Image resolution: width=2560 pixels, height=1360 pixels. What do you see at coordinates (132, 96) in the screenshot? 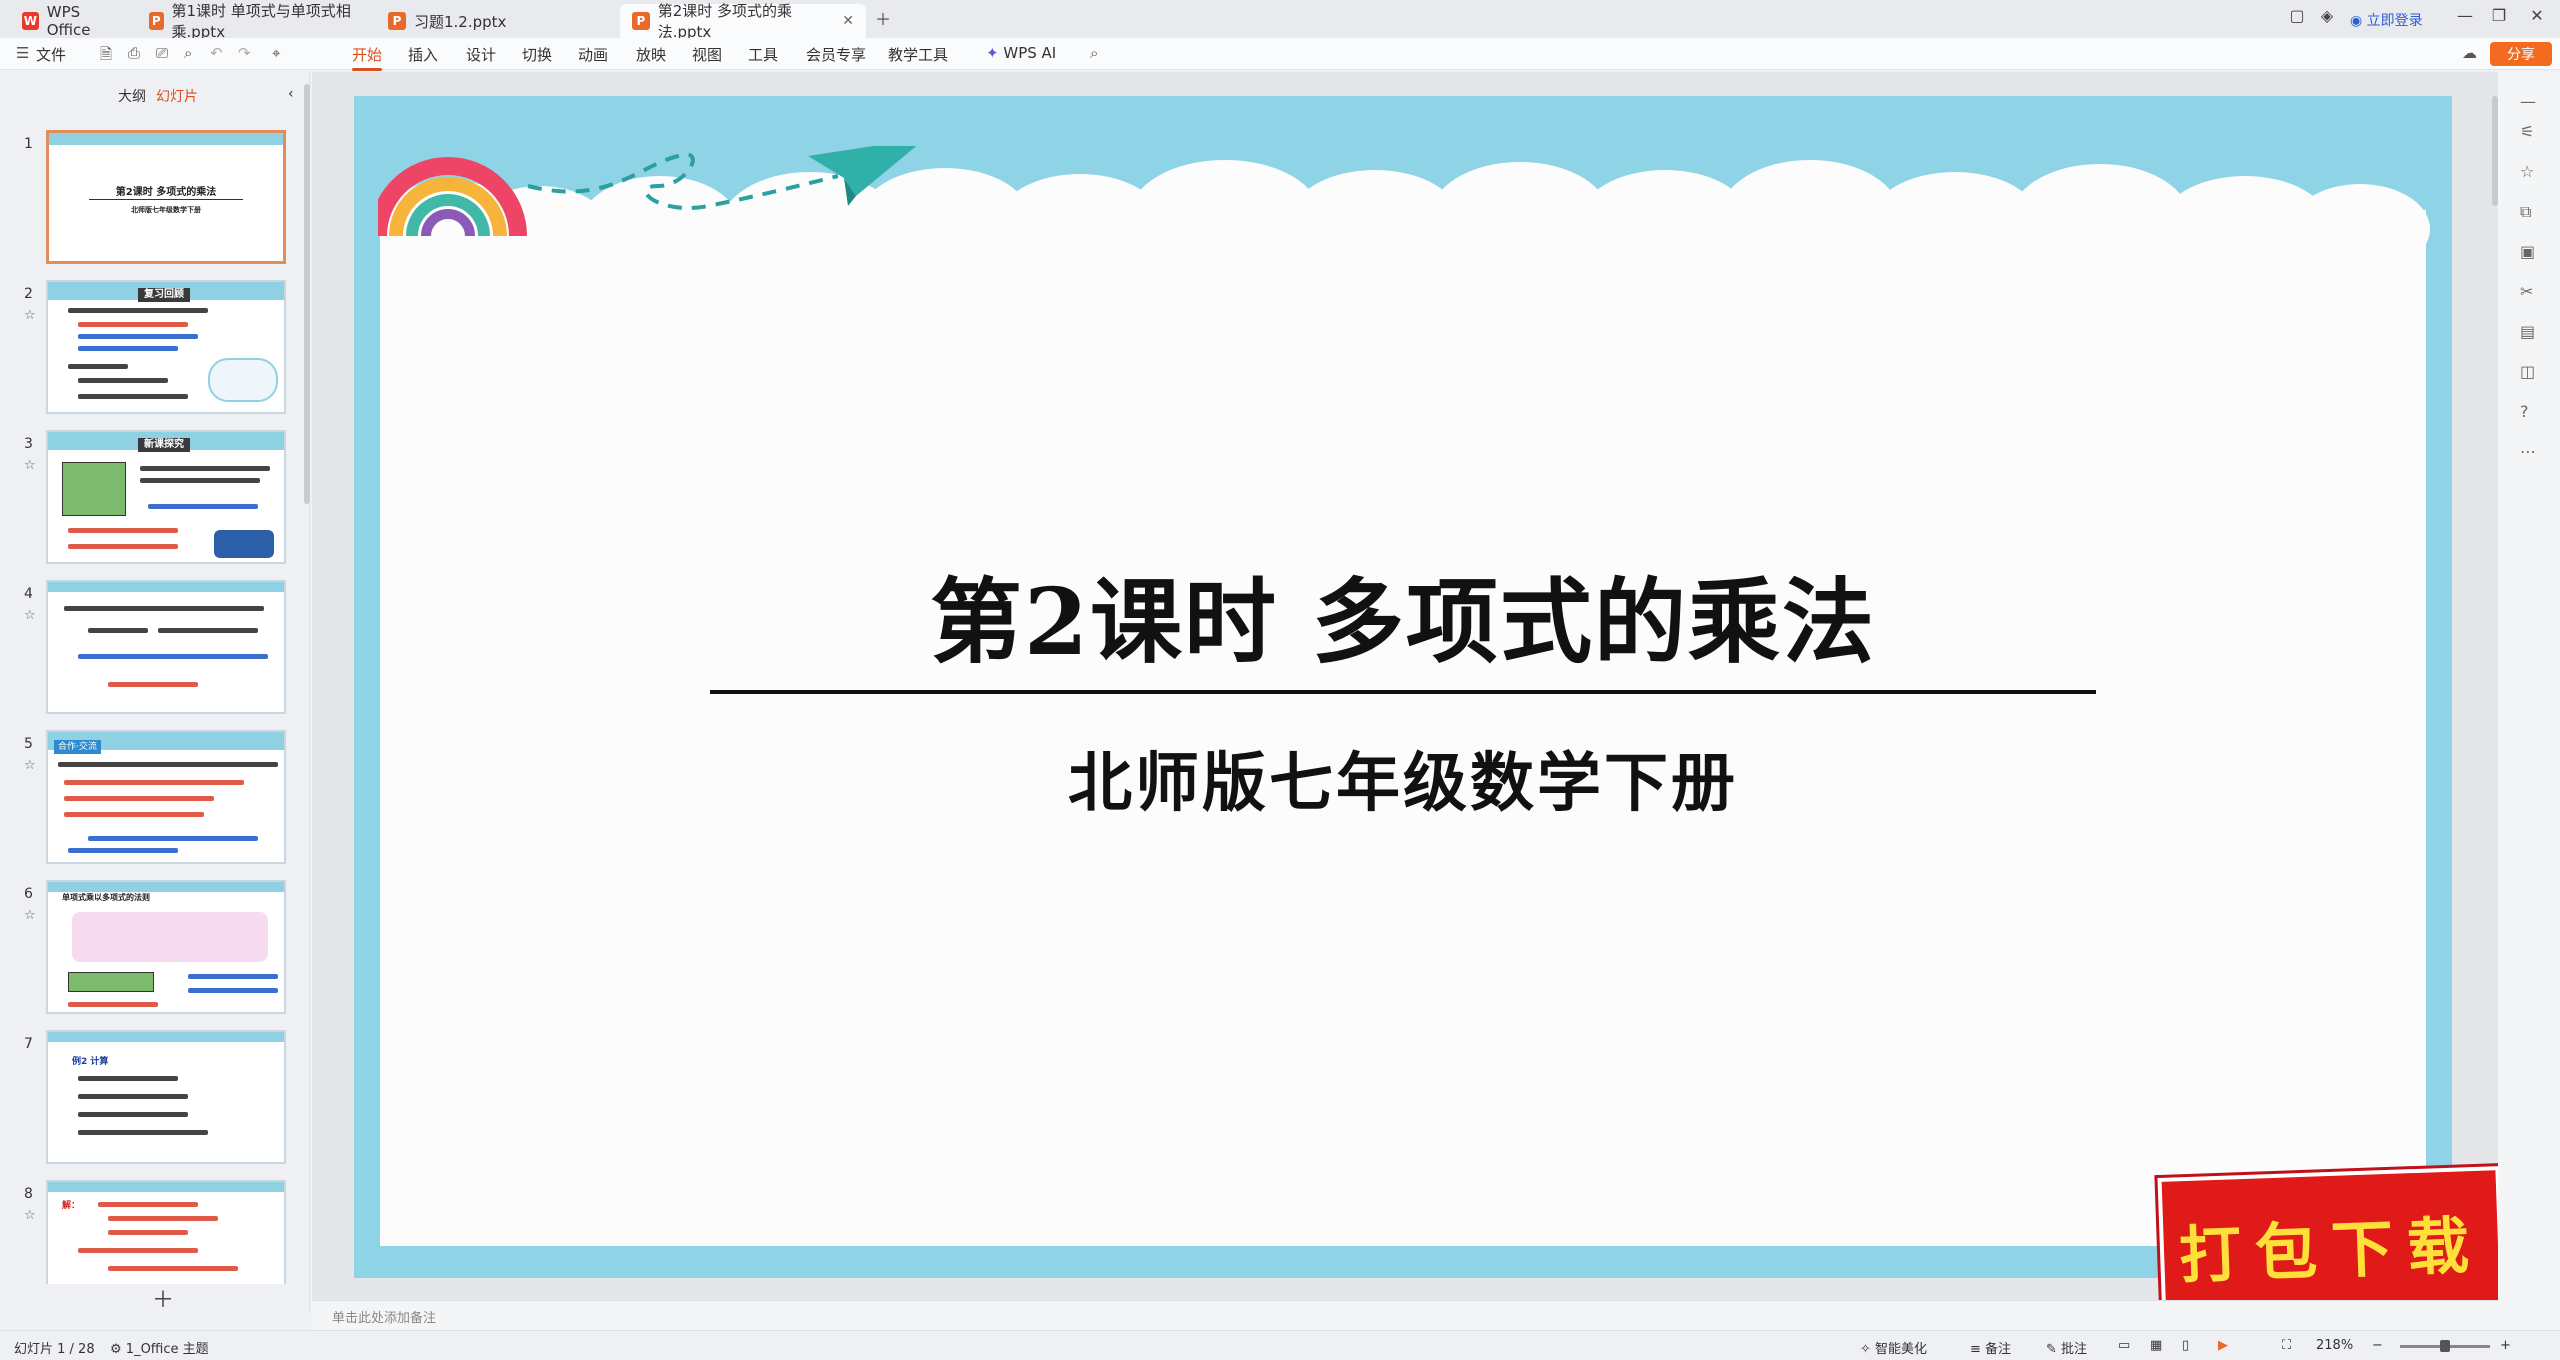
I see `outline-tab: 大纲` at bounding box center [132, 96].